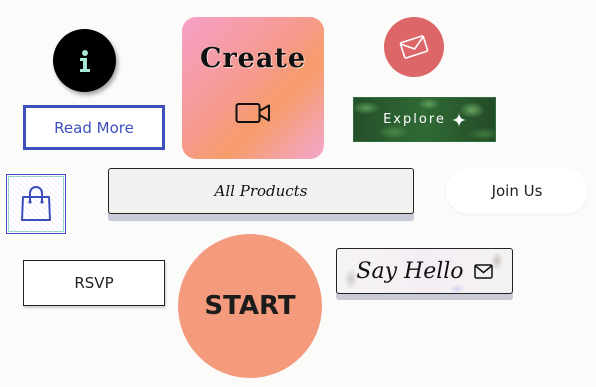 Image resolution: width=596 pixels, height=387 pixels. I want to click on explore-button: Explore, so click(424, 119).